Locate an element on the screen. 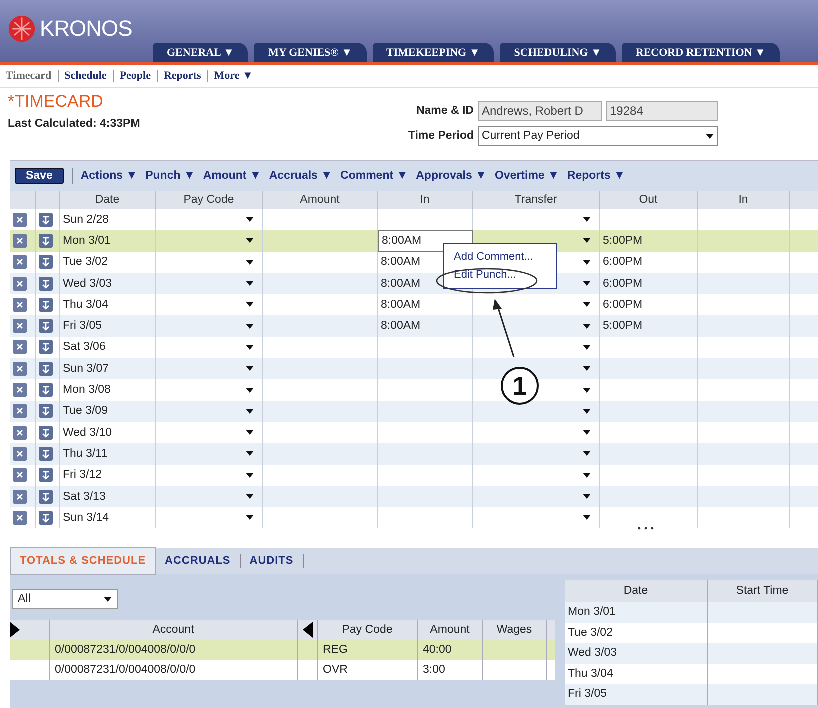 This screenshot has height=708, width=818. toolbar-menu: Actions ▼ is located at coordinates (109, 176).